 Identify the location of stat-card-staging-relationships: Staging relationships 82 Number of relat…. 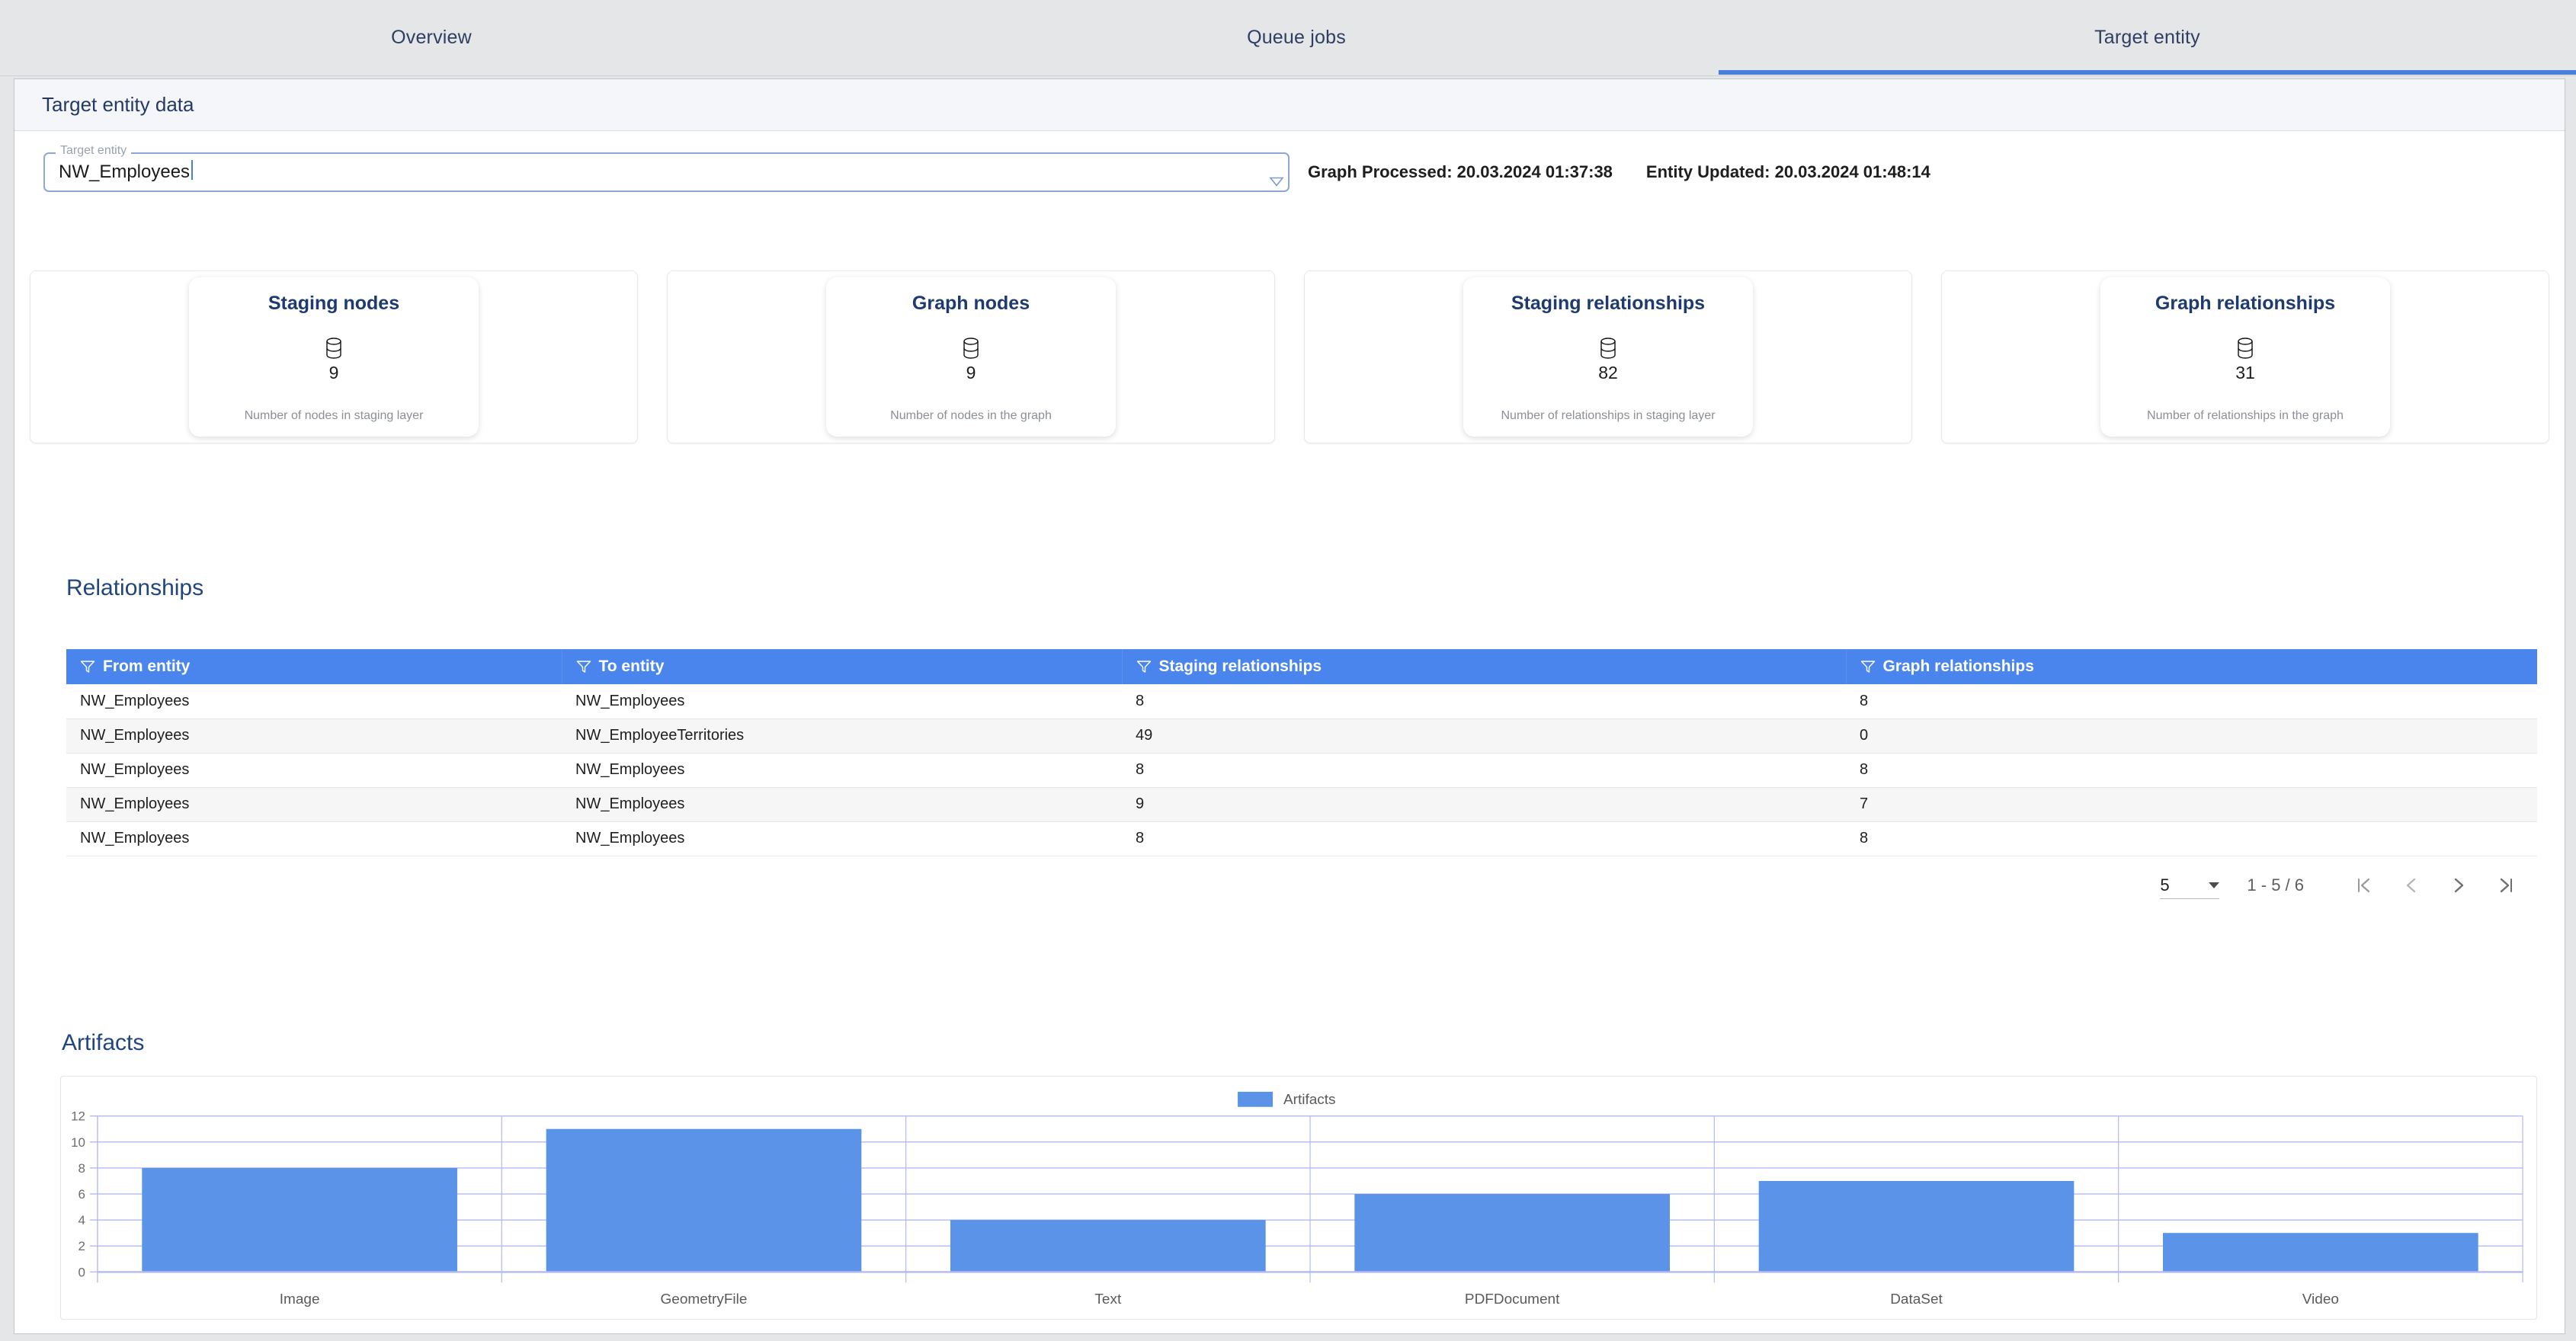
(1608, 356).